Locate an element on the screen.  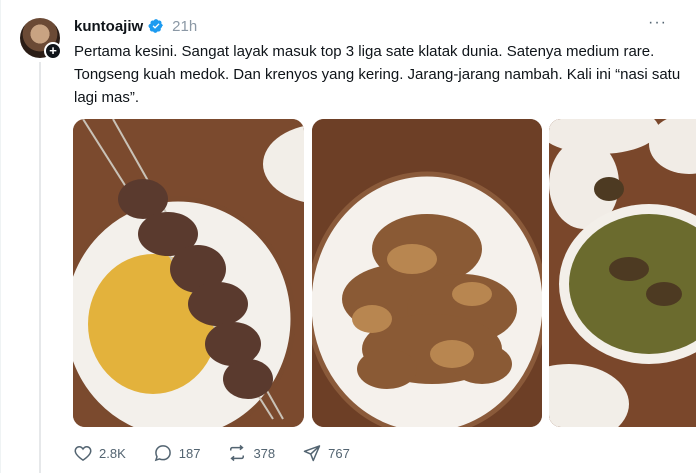
username: kuntoajiw is located at coordinates (108, 26).